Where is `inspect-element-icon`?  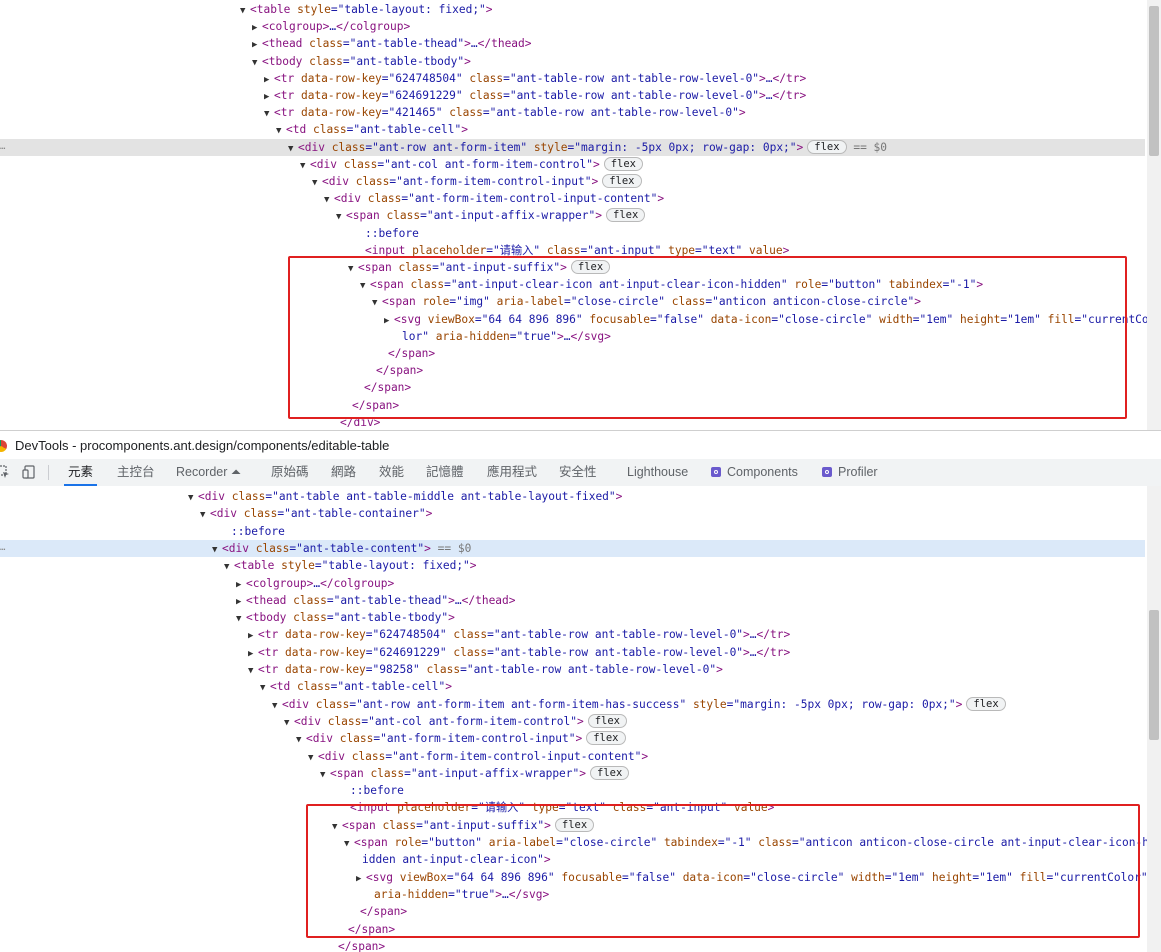
inspect-element-icon is located at coordinates (5, 472).